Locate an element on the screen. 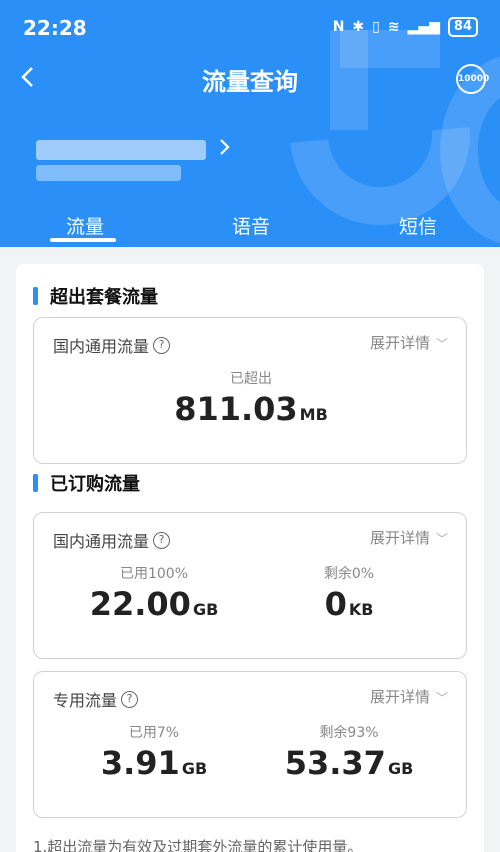 This screenshot has height=852, width=500. tab-active-indicator is located at coordinates (83, 240).